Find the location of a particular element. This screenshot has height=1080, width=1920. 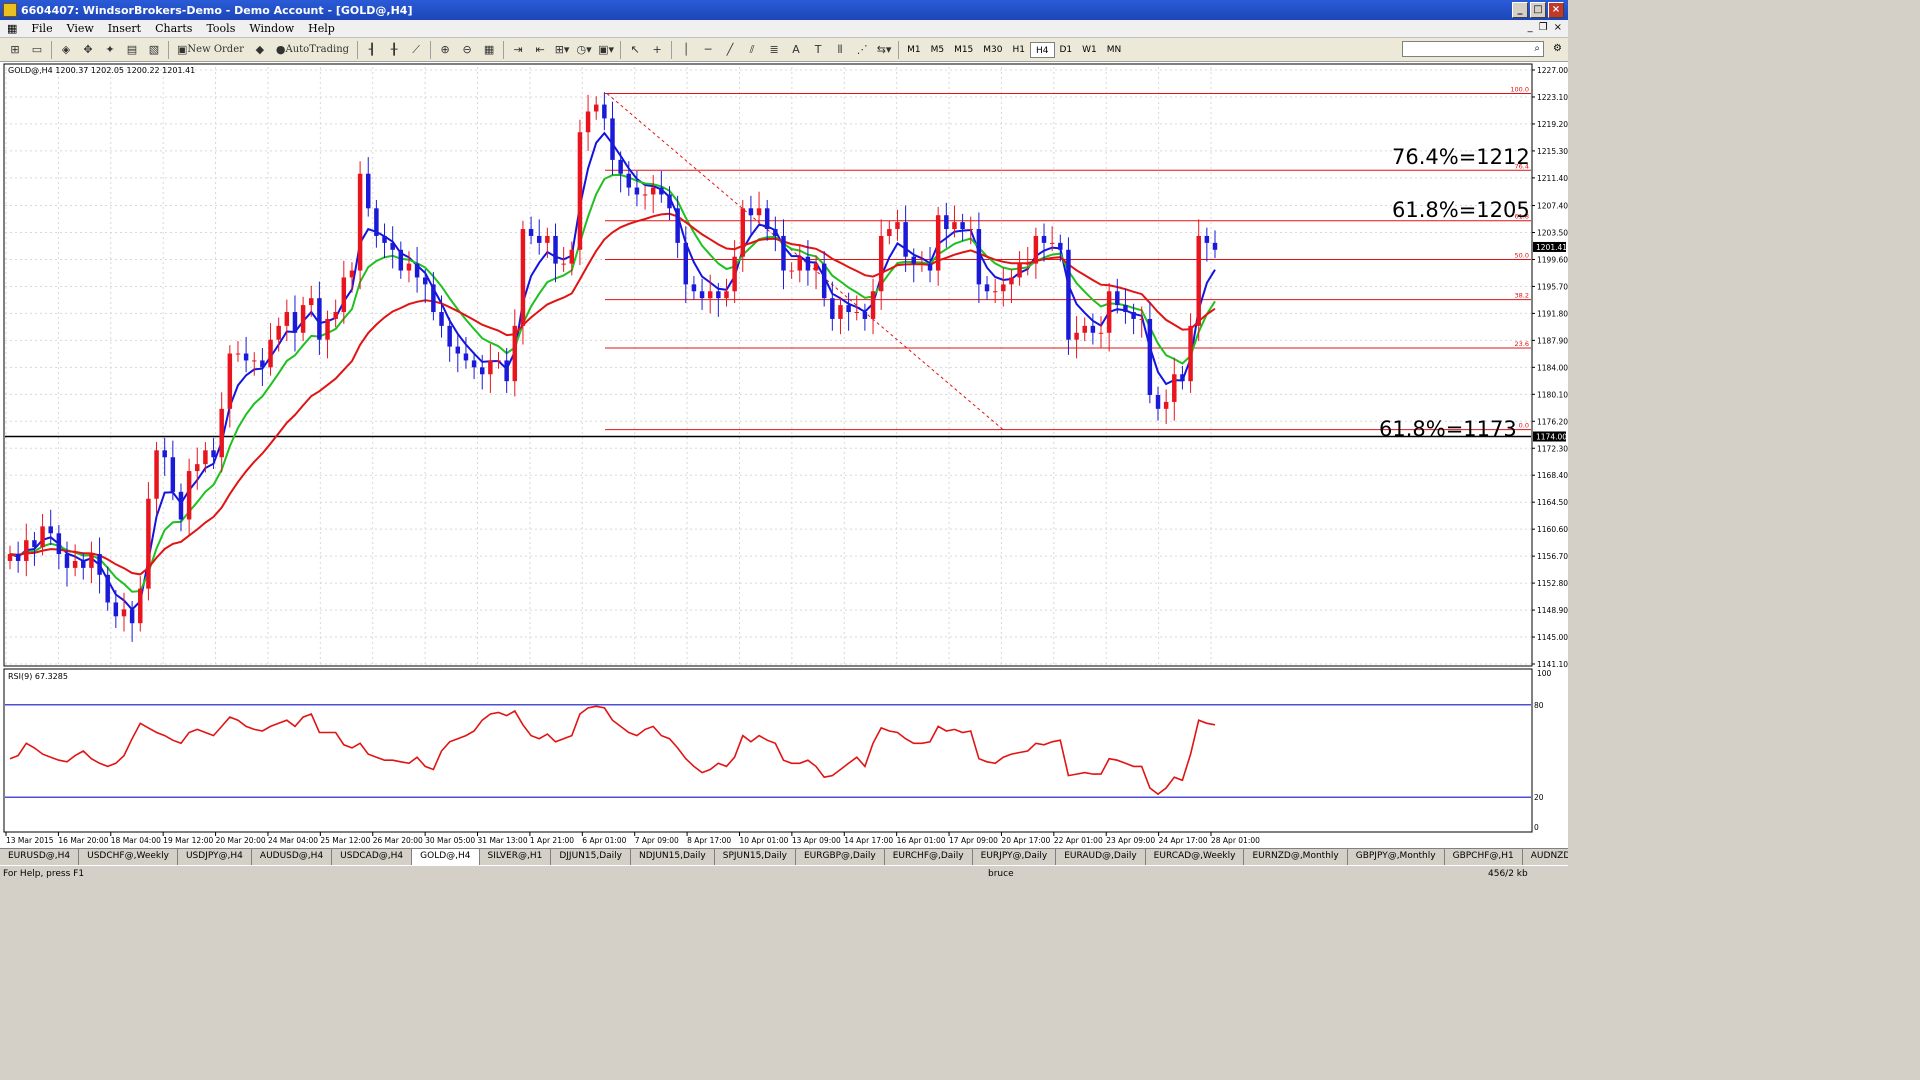

indicators-icon: ⊞▾ is located at coordinates (562, 50).